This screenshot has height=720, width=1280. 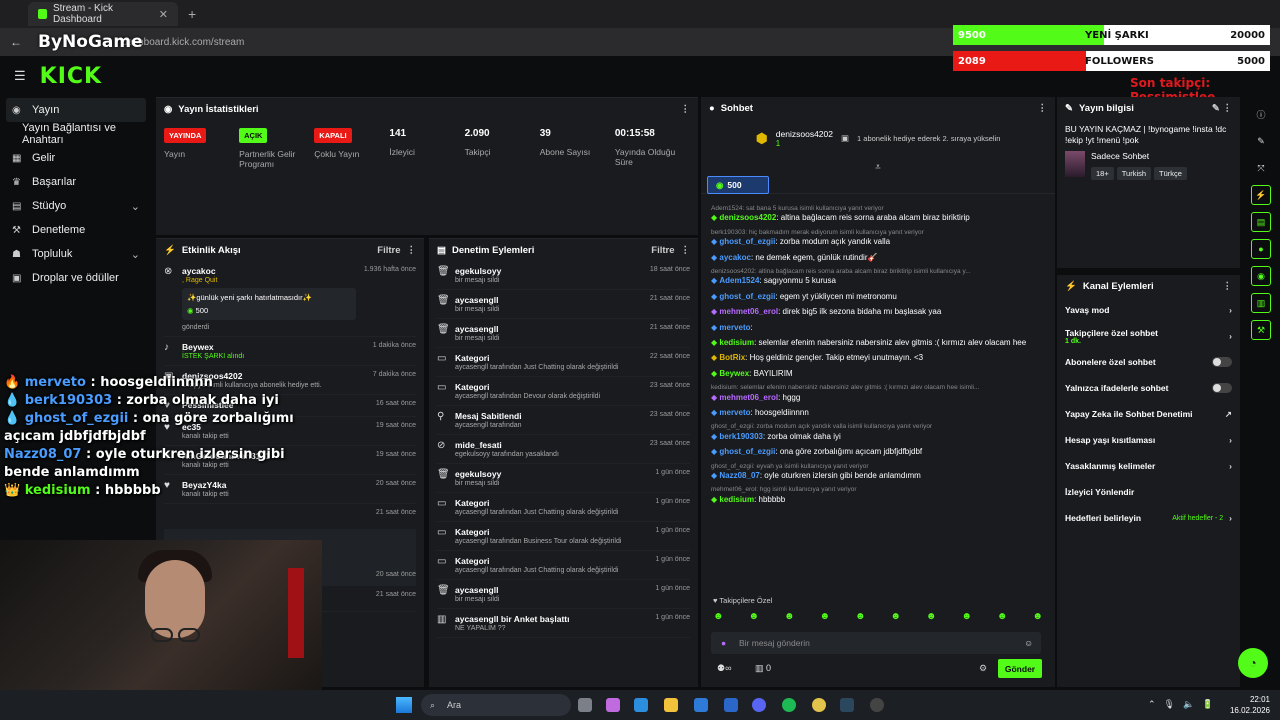 I want to click on expand-icon: ⩡, so click(x=878, y=167).